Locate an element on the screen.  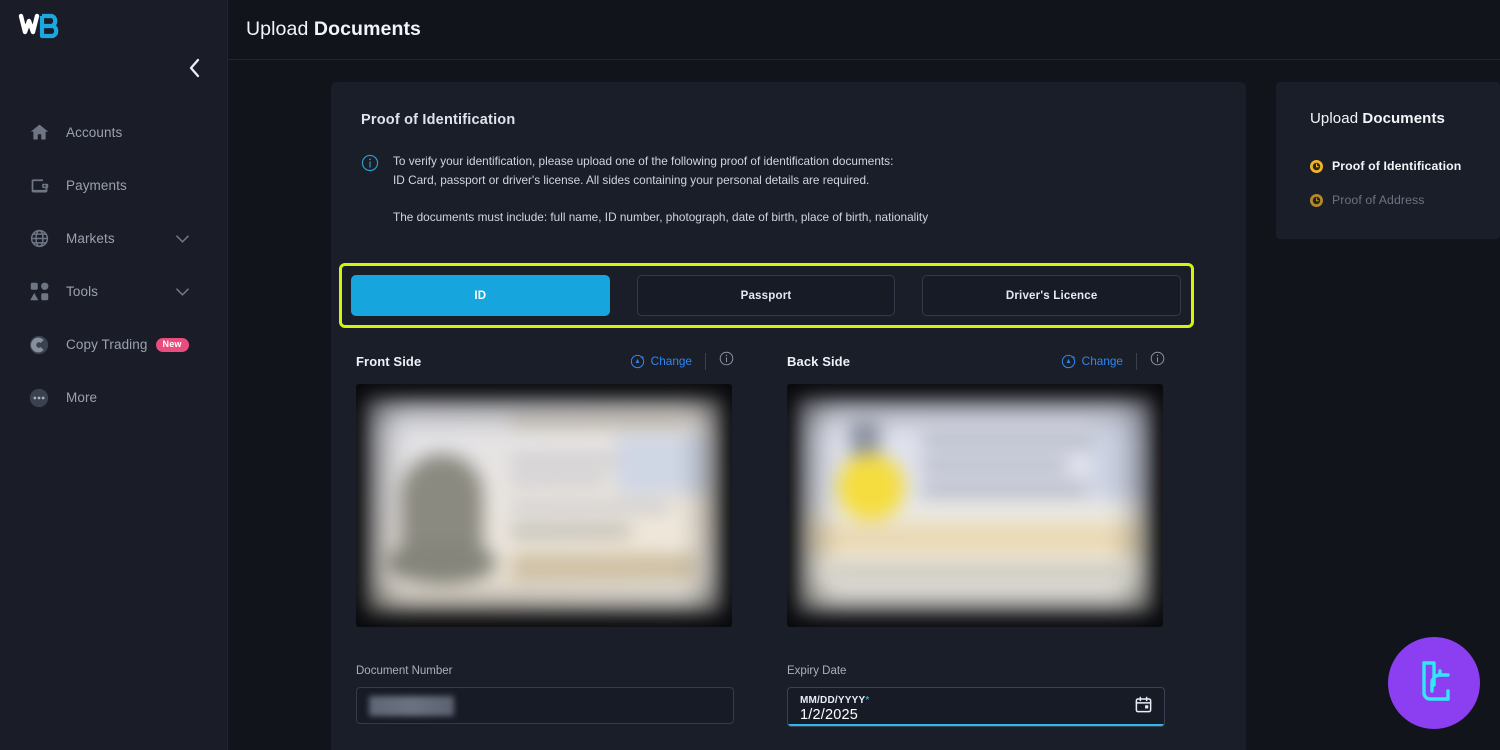
change-back-button: Change is located at coordinates (1092, 361).